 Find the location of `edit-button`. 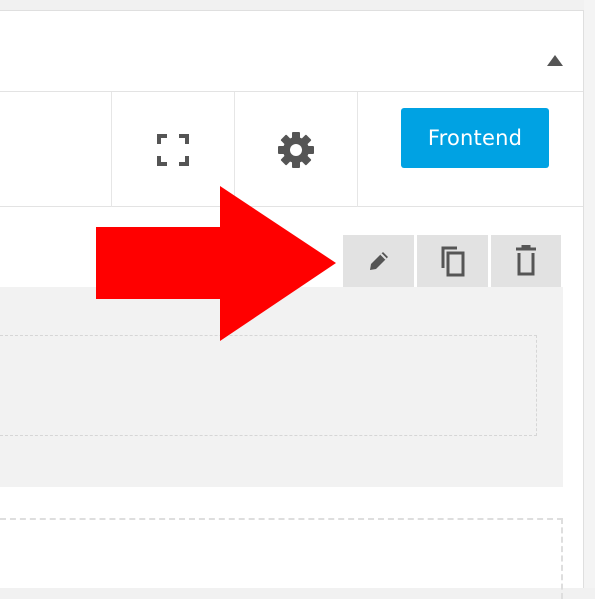

edit-button is located at coordinates (378, 261).